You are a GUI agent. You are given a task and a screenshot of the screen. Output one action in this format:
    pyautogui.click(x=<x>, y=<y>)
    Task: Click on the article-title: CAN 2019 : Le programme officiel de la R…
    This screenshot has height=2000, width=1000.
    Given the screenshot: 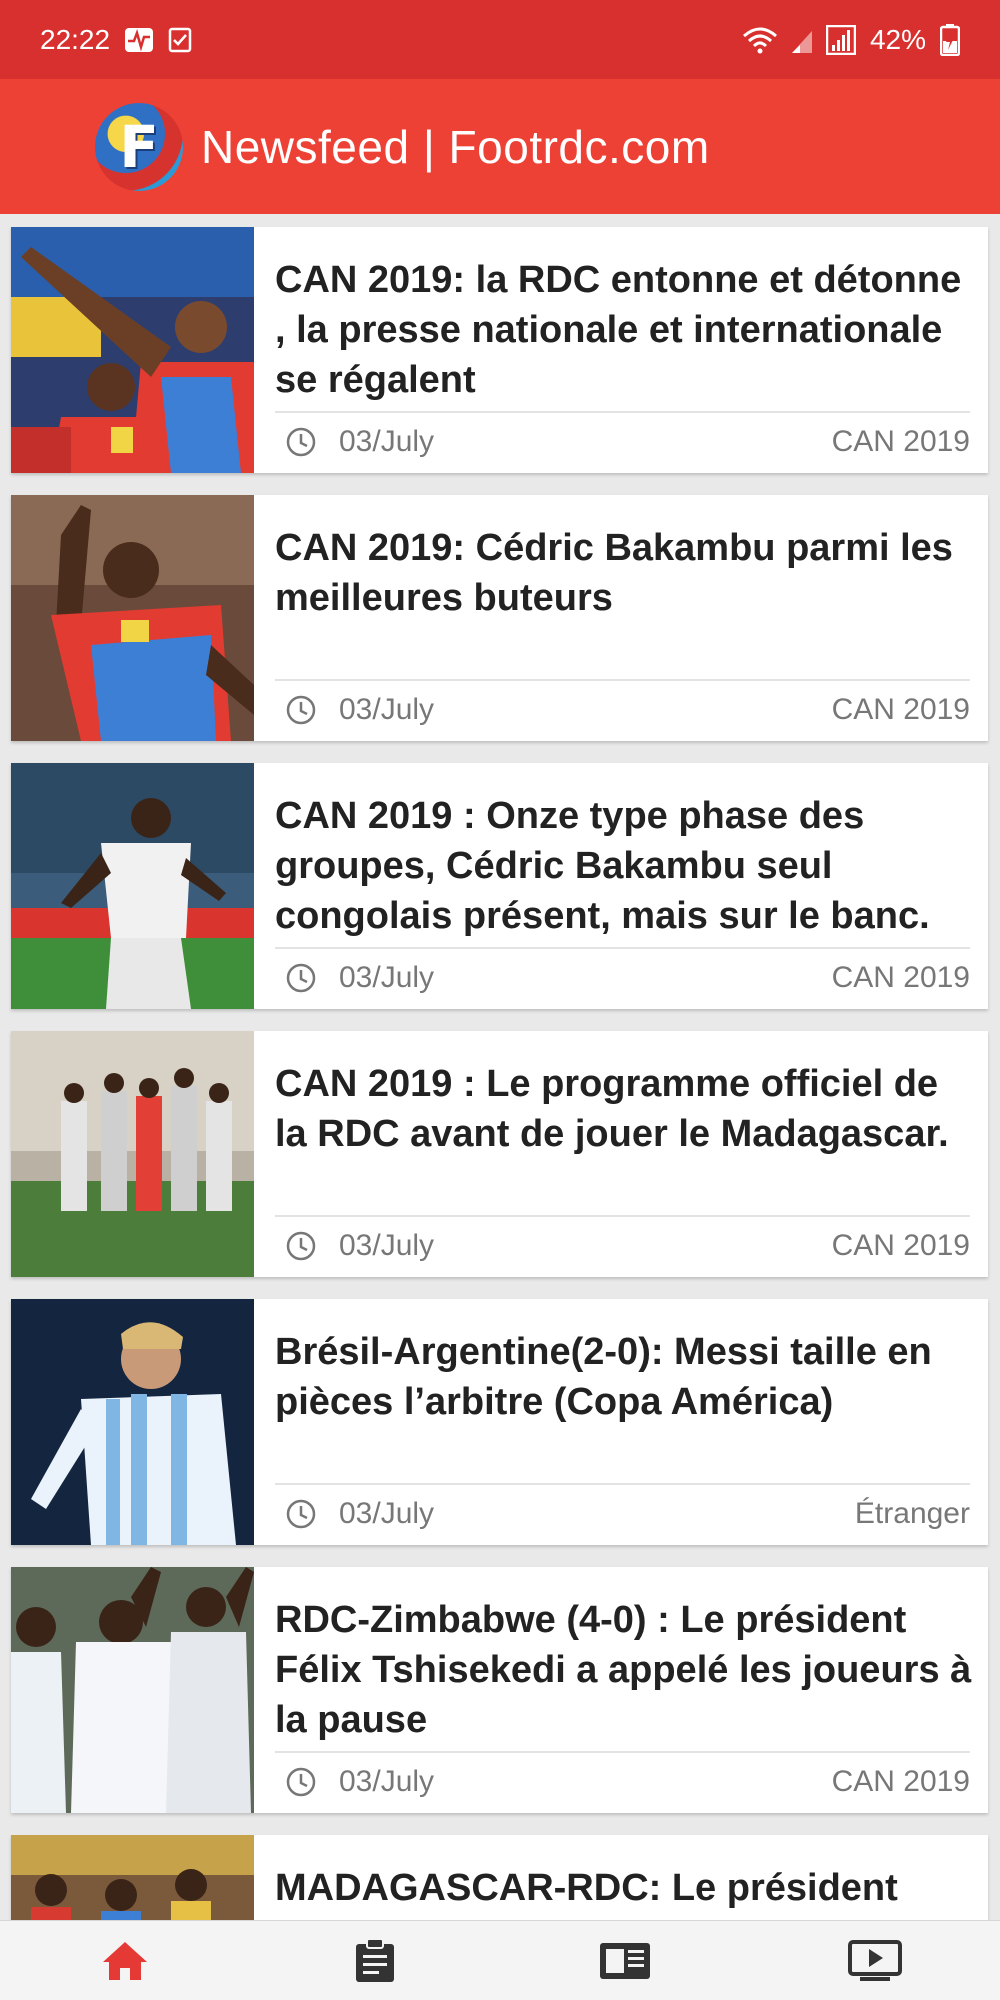 What is the action you would take?
    pyautogui.click(x=625, y=1134)
    